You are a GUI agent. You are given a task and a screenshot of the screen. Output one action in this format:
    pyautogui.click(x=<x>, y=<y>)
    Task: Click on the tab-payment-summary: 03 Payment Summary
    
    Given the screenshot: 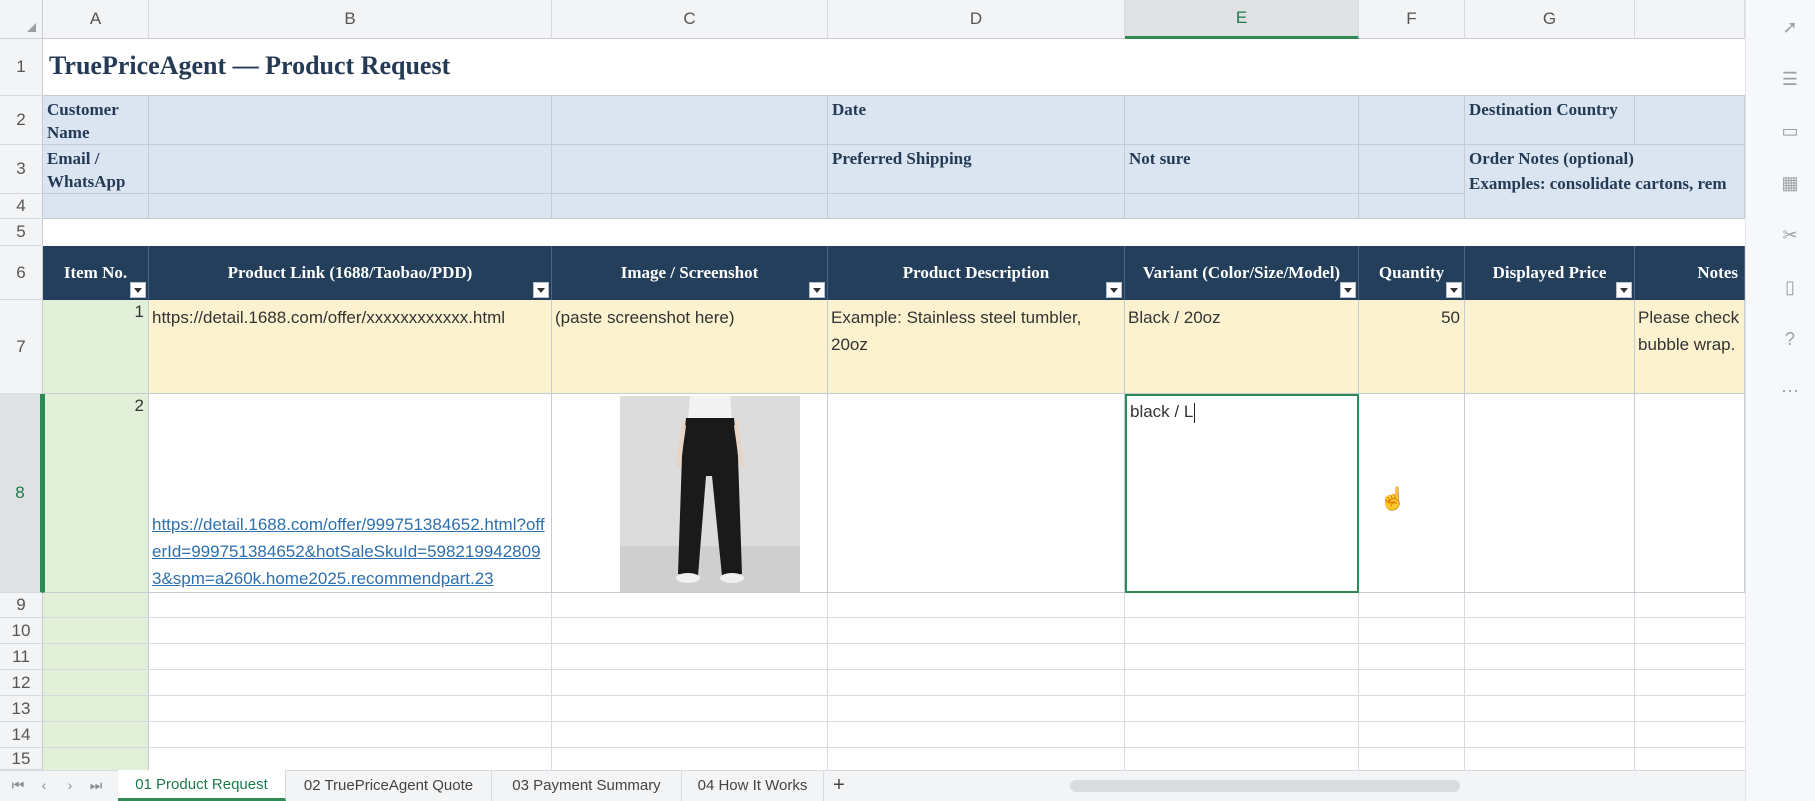 What is the action you would take?
    pyautogui.click(x=587, y=785)
    